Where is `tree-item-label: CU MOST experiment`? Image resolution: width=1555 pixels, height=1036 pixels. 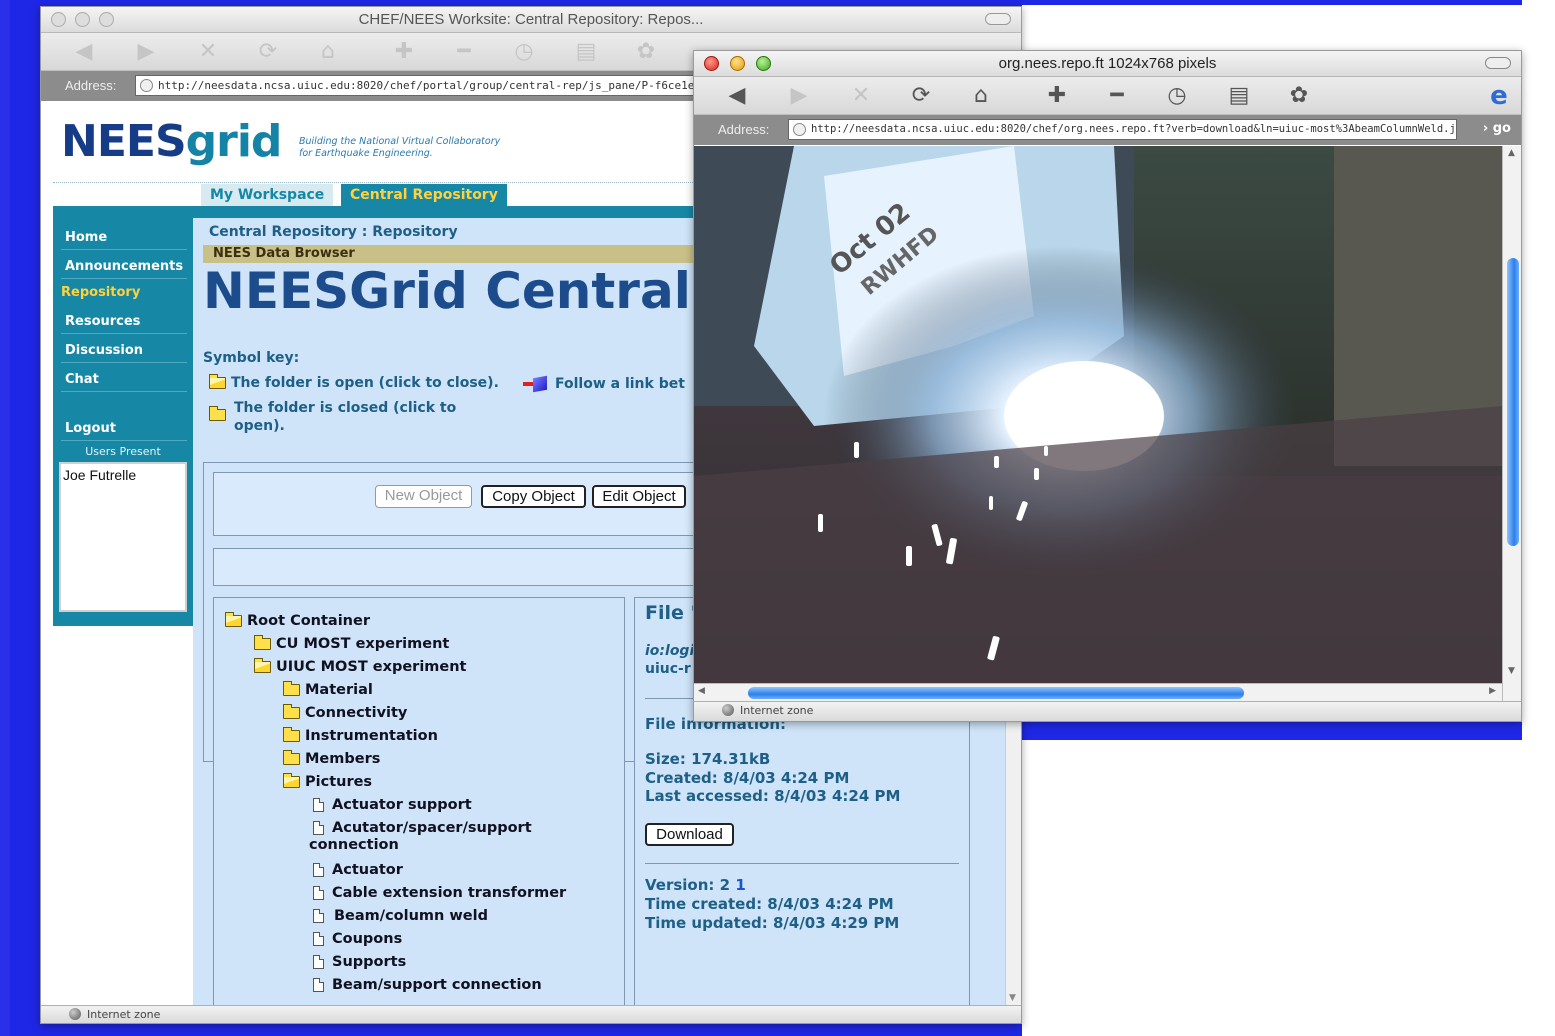
tree-item-label: CU MOST experiment is located at coordinates (363, 644).